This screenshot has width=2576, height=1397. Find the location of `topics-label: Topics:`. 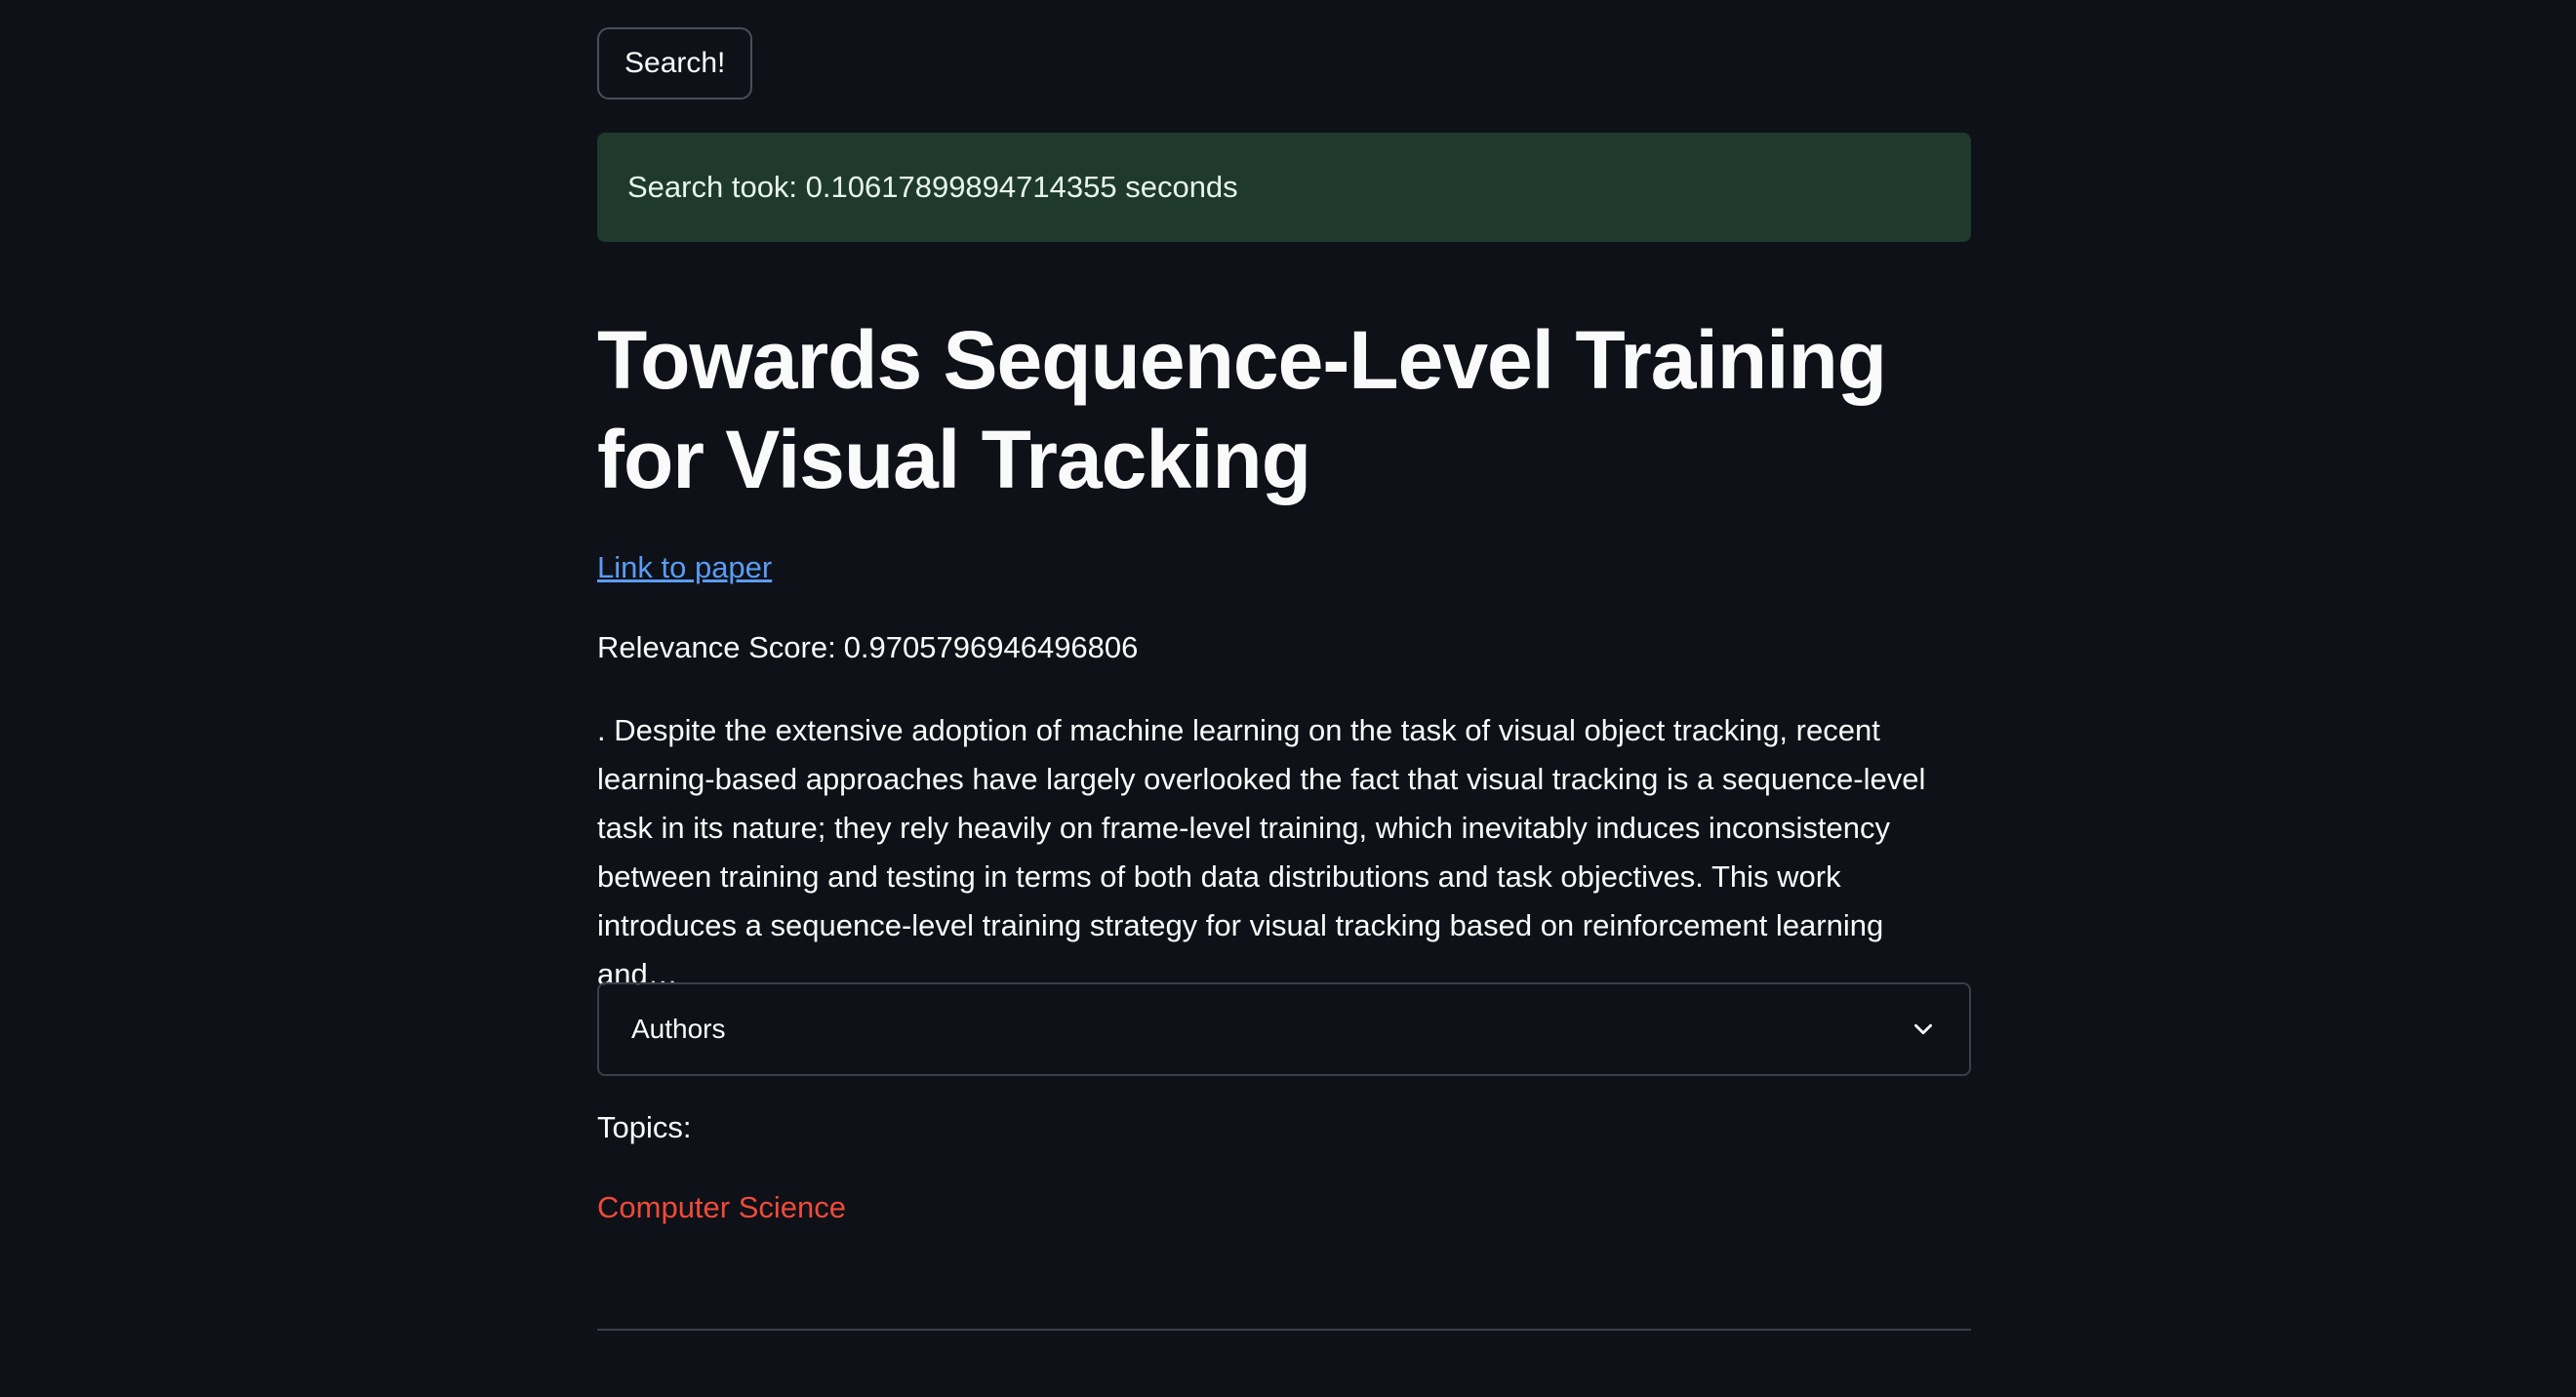

topics-label: Topics: is located at coordinates (644, 1127).